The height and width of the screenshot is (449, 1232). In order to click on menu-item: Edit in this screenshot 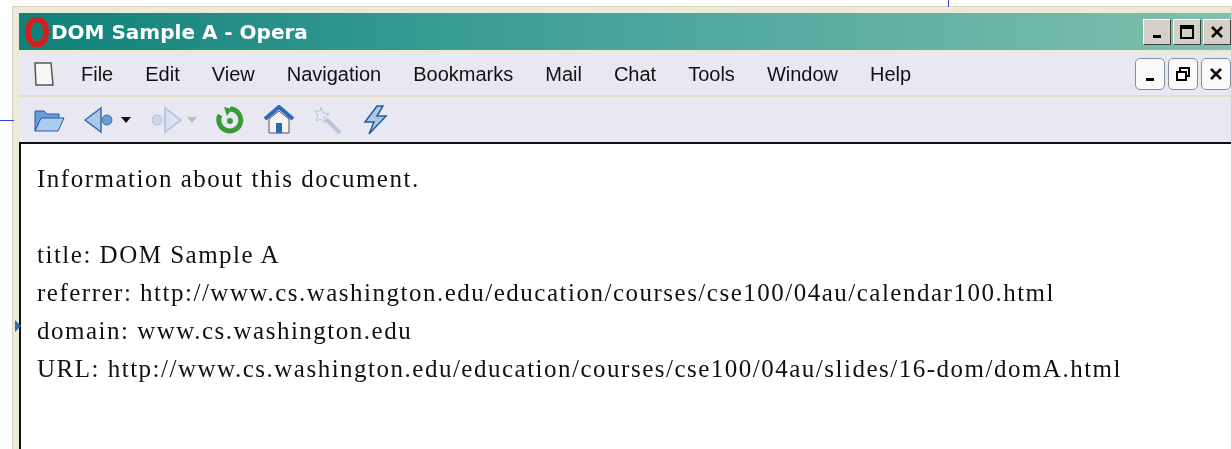, I will do `click(162, 74)`.